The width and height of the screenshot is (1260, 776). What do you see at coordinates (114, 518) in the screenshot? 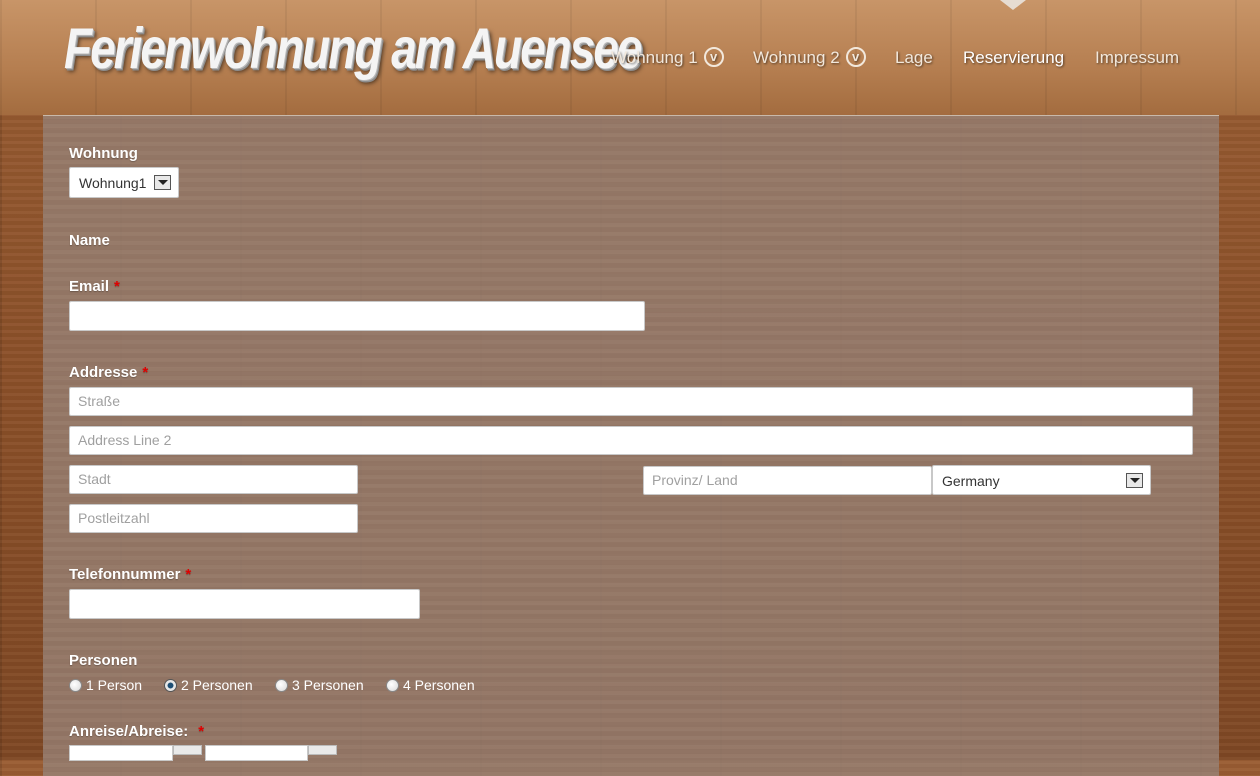
I see `zip-placeholder: Postleitzahl` at bounding box center [114, 518].